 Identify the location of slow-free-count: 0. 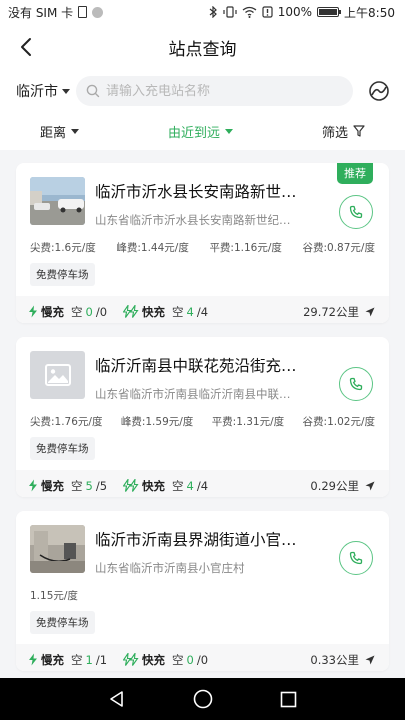
(89, 311).